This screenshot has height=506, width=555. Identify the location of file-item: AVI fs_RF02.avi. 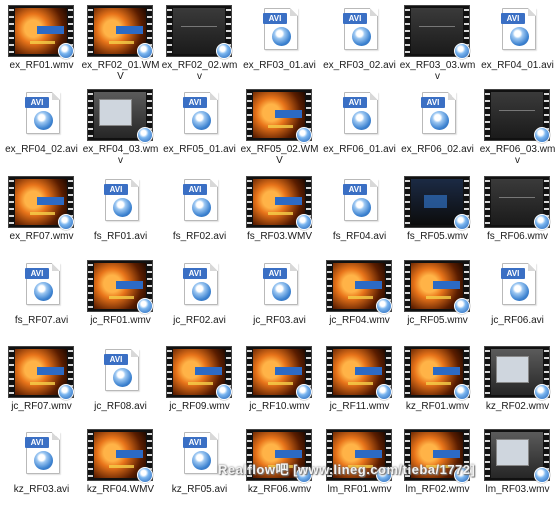
(199, 213).